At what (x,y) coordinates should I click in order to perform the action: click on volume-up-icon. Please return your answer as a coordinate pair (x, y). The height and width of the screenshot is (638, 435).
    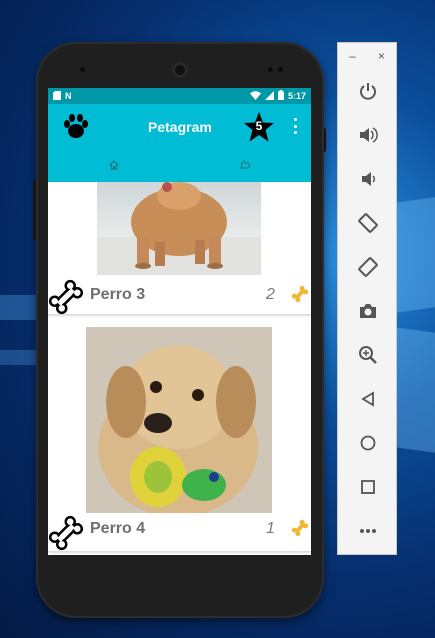
    Looking at the image, I should click on (369, 135).